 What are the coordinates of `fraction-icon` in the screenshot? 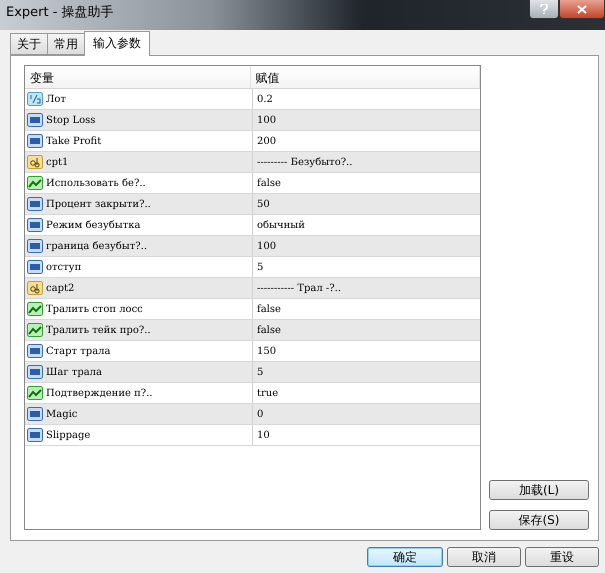 It's located at (35, 99).